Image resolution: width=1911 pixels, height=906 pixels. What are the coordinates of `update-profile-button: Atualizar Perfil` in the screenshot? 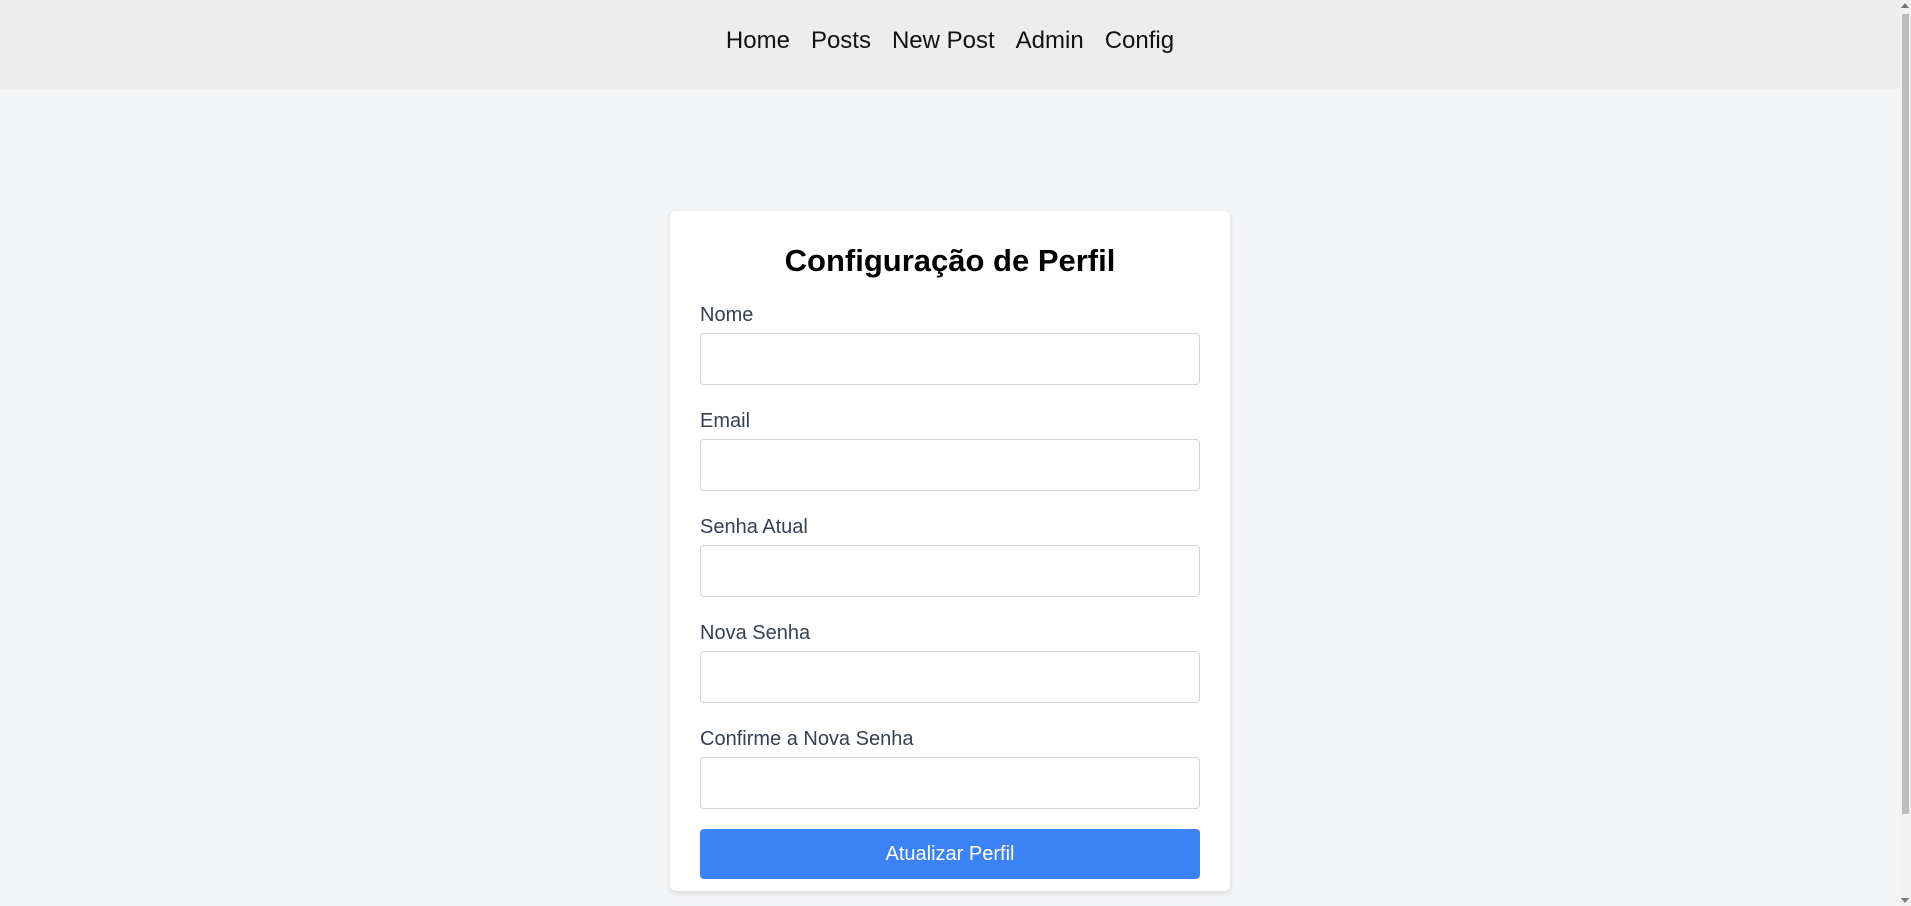 It's located at (950, 854).